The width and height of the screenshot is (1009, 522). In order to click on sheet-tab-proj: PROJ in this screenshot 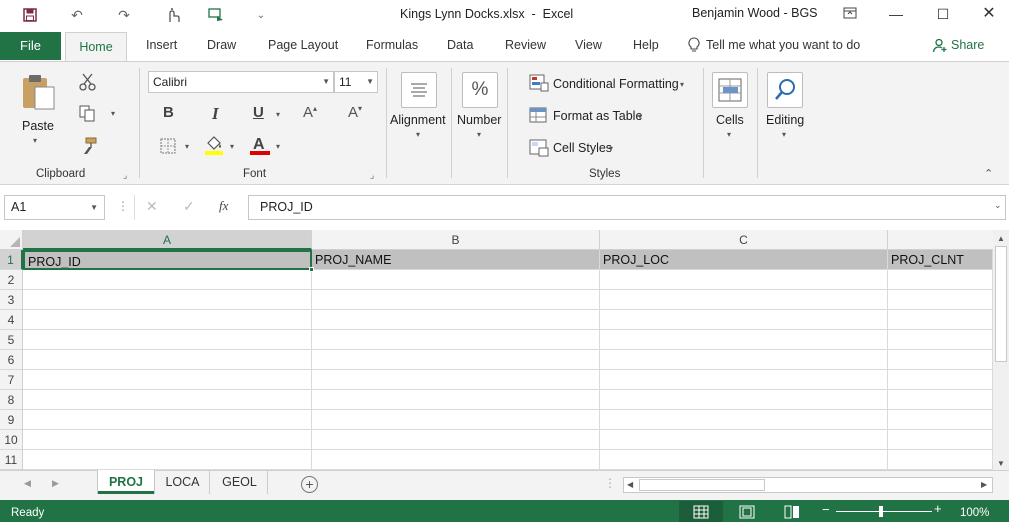, I will do `click(126, 482)`.